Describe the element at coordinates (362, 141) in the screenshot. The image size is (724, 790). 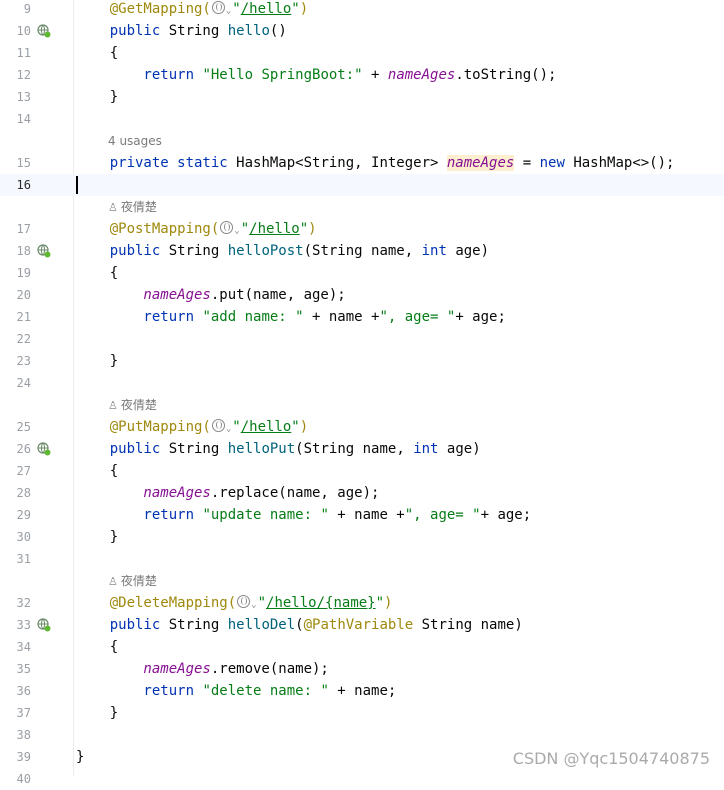
I see `inlay-hint-row: 4 usages` at that location.